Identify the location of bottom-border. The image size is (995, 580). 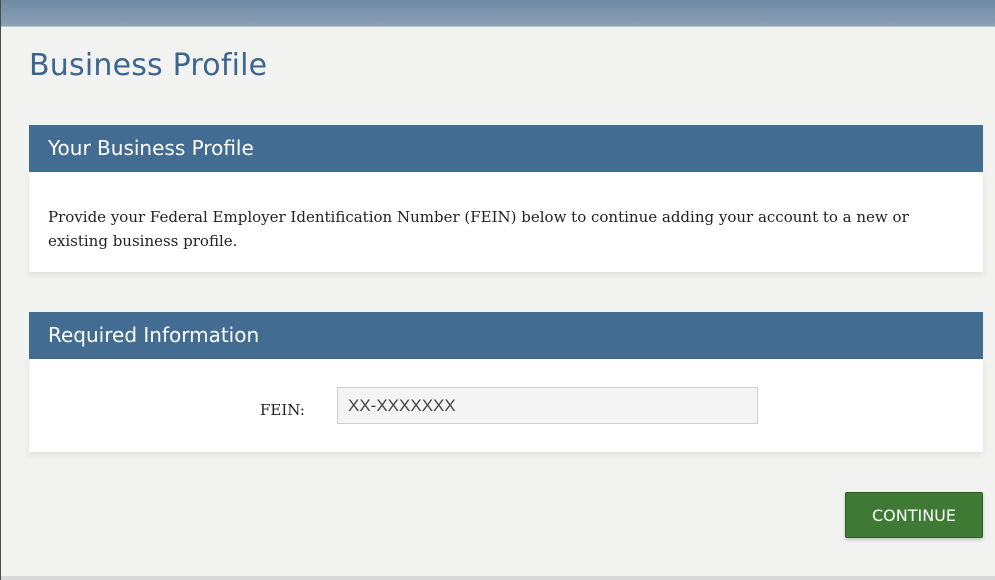
(498, 578).